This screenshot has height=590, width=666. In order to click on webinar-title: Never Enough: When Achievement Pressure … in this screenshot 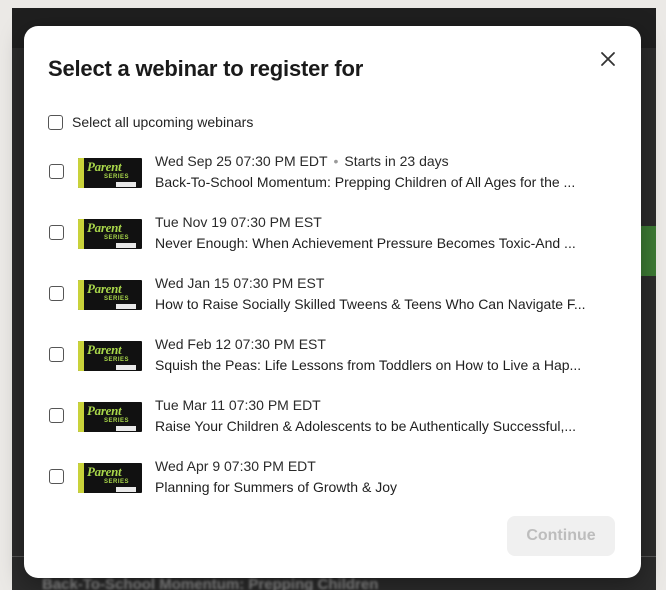, I will do `click(365, 243)`.